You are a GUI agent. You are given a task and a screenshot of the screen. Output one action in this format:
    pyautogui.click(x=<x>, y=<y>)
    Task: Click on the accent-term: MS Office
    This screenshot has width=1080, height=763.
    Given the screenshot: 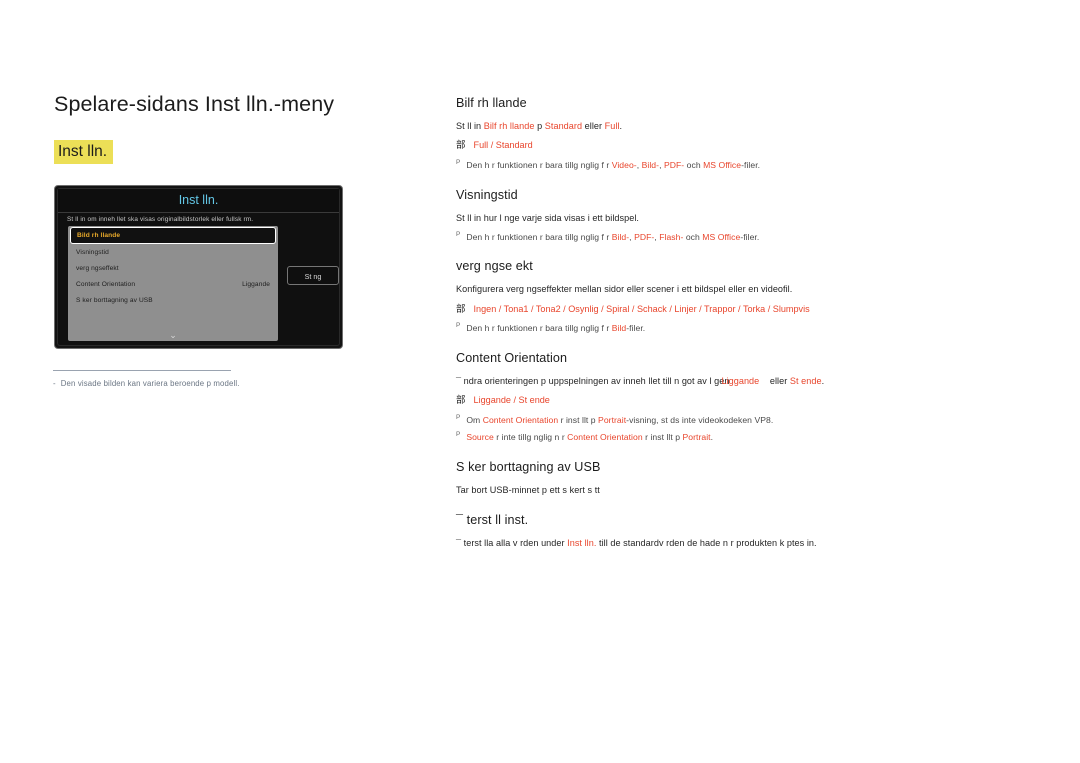 What is the action you would take?
    pyautogui.click(x=721, y=236)
    